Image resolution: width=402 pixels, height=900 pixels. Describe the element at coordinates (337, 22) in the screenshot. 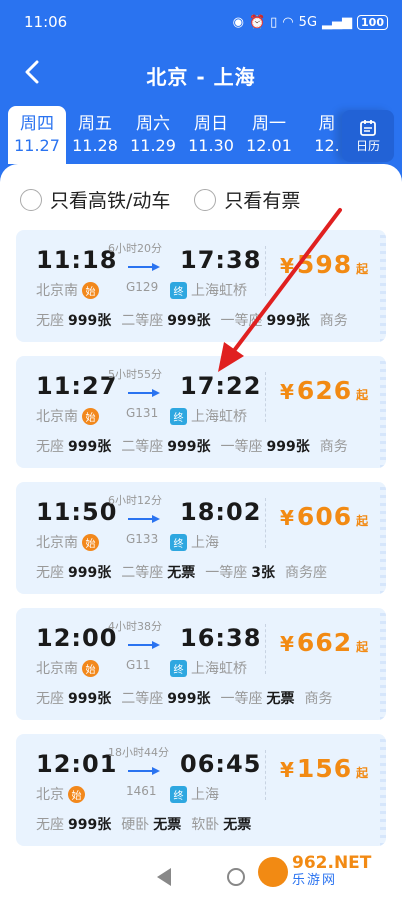

I see `signal-icon: ▂▄▆` at that location.